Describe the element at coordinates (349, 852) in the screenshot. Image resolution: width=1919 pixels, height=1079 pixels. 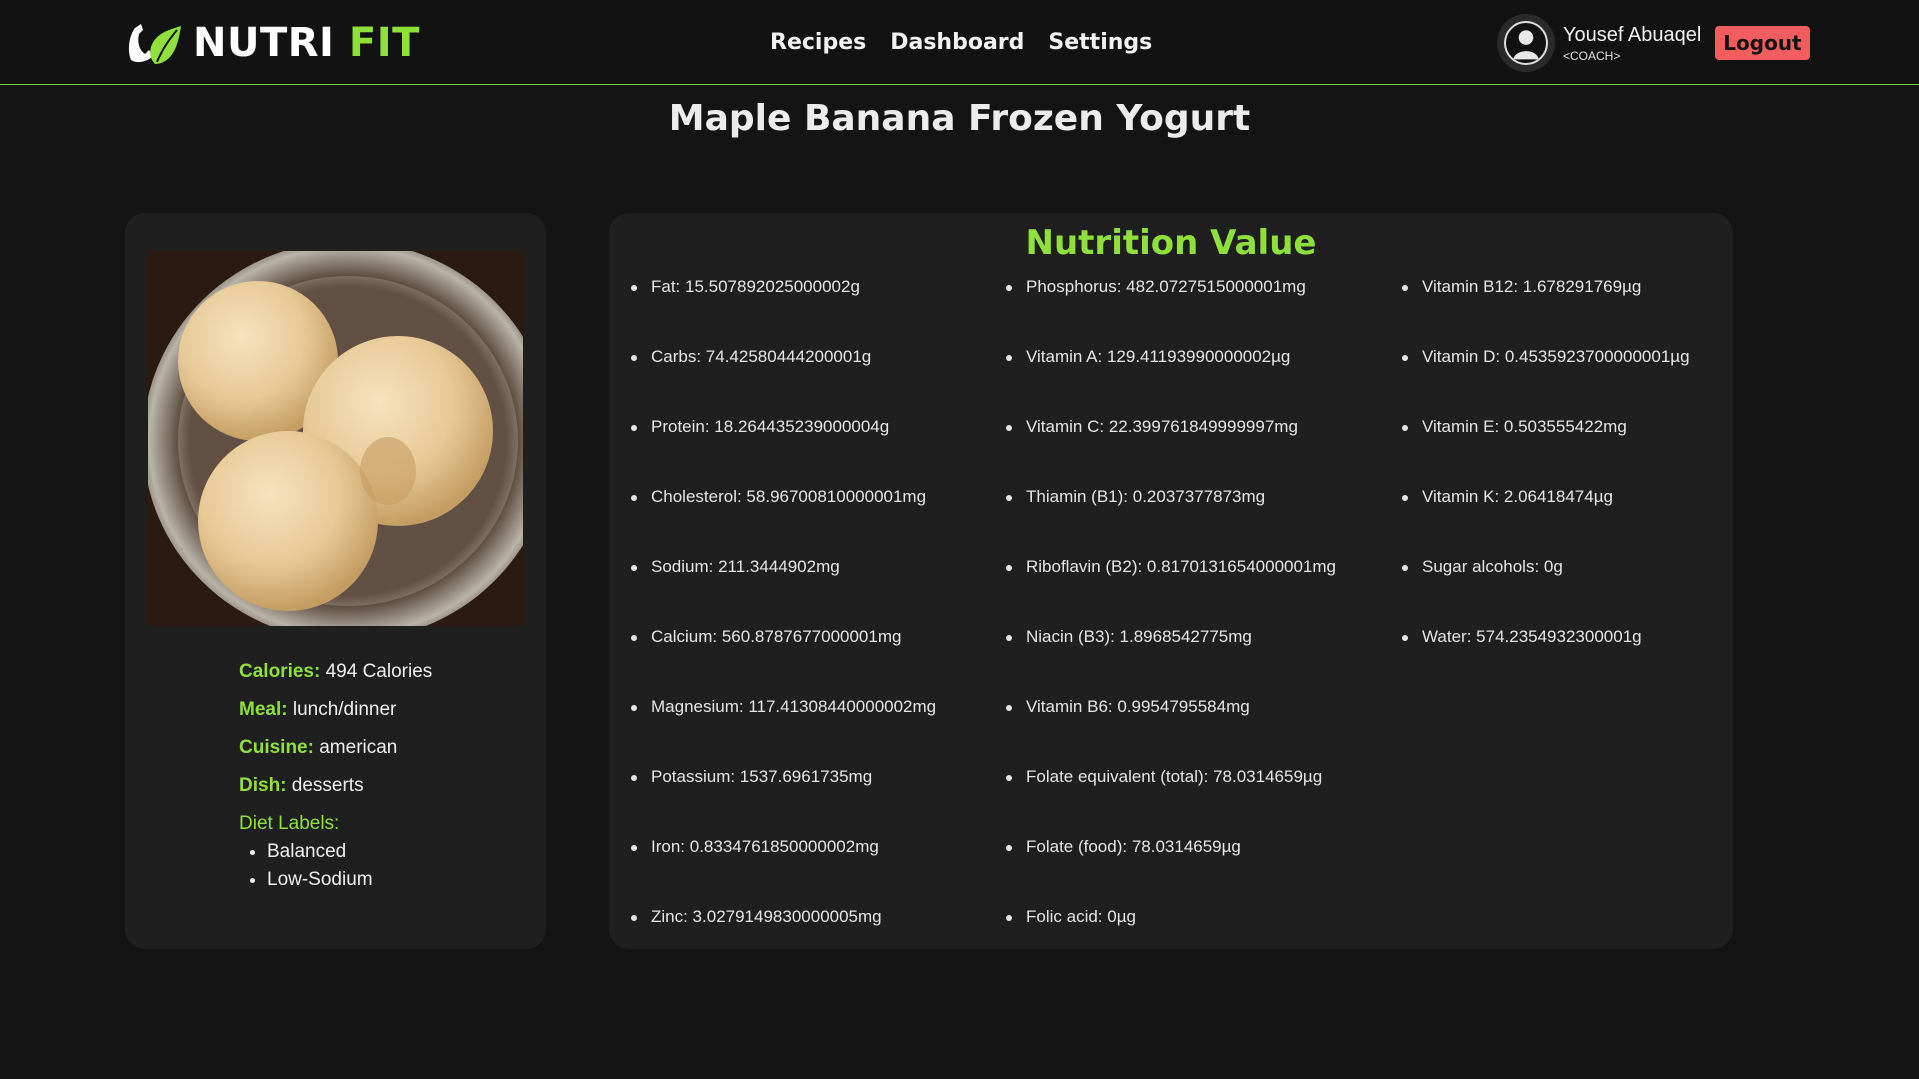
I see `diet-label-item: Balanced` at that location.